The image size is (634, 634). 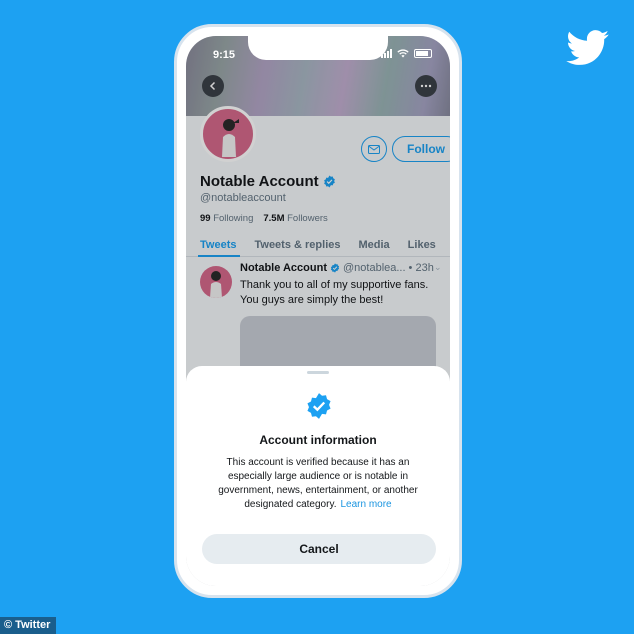 What do you see at coordinates (319, 406) in the screenshot?
I see `verified-badge-icon` at bounding box center [319, 406].